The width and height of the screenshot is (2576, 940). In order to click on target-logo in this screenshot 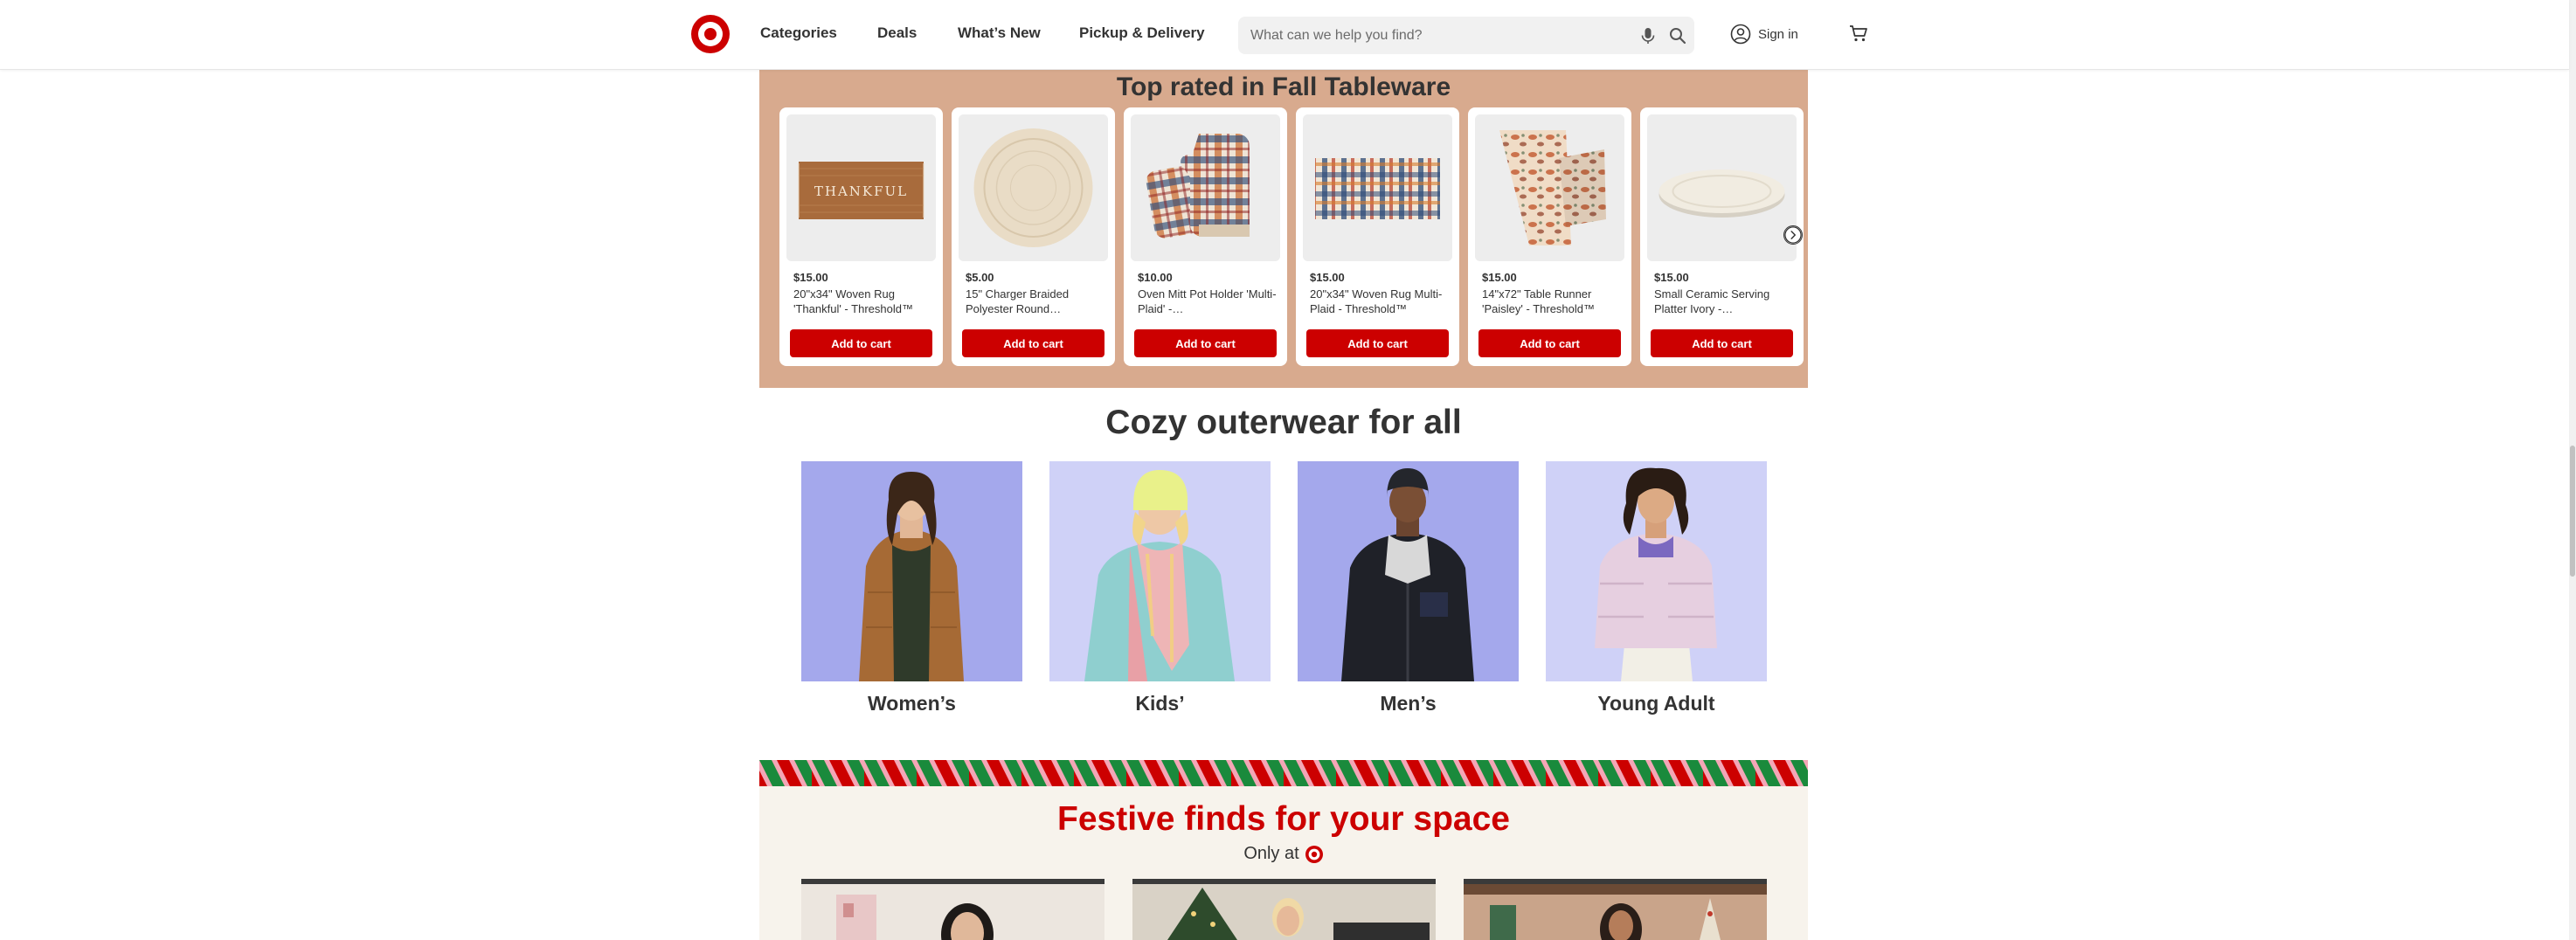, I will do `click(710, 34)`.